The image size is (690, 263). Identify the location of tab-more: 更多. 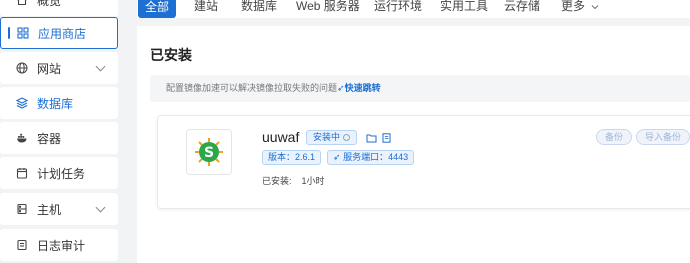
(580, 9).